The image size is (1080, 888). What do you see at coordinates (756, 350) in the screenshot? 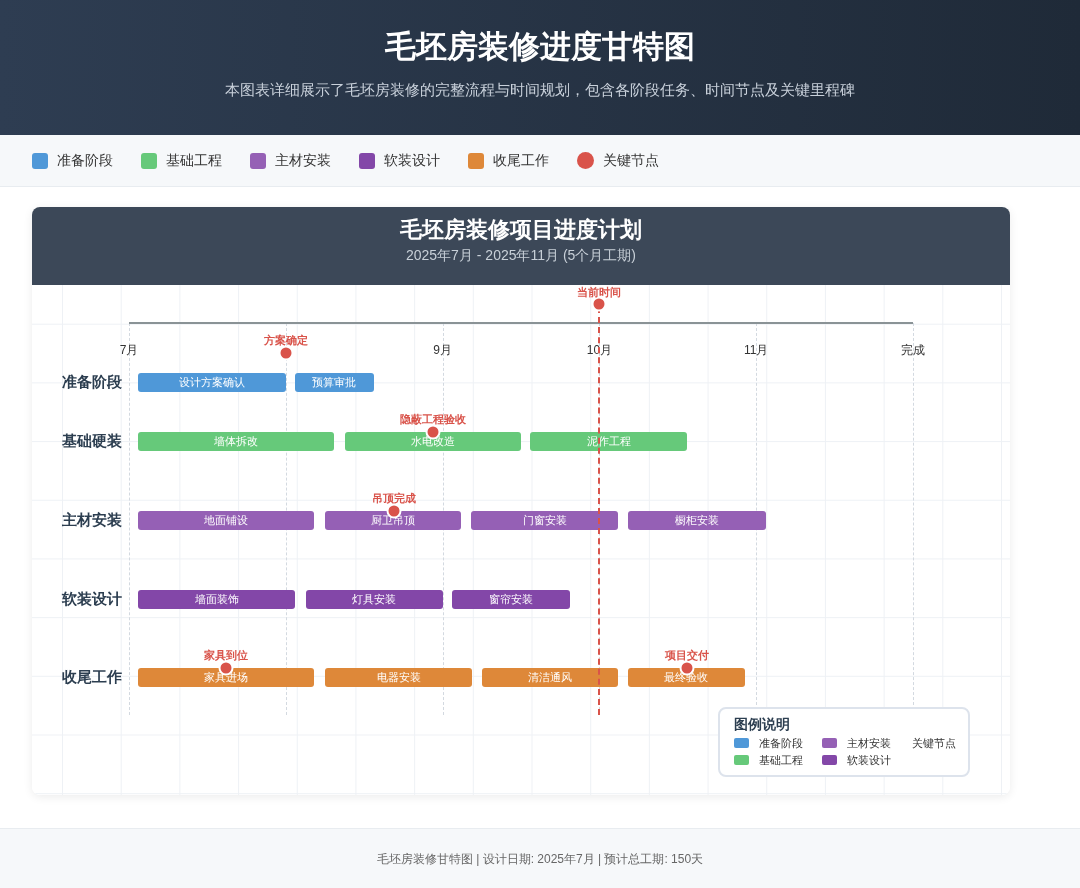
I see `axis-label: 11月` at bounding box center [756, 350].